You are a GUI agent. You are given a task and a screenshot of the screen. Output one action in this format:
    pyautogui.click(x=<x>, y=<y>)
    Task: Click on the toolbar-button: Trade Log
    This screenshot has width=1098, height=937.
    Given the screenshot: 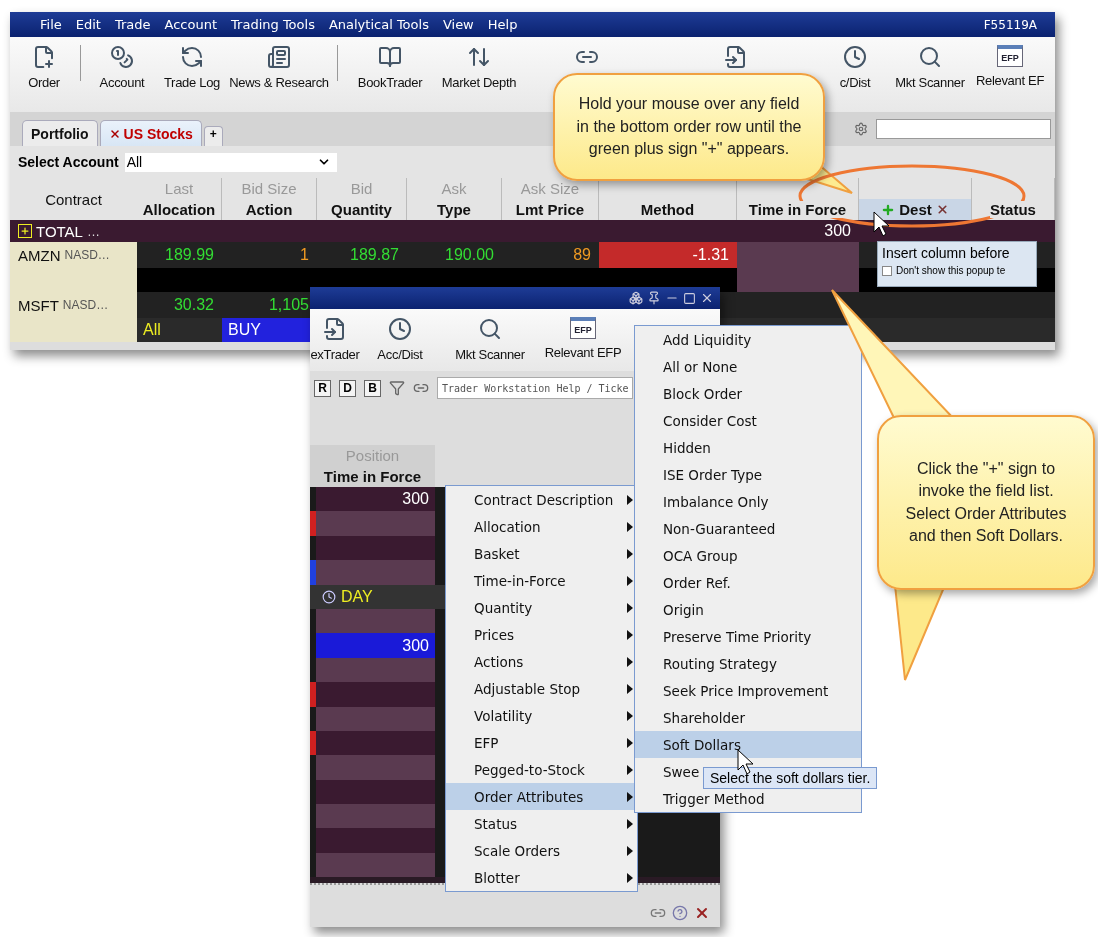 What is the action you would take?
    pyautogui.click(x=192, y=82)
    